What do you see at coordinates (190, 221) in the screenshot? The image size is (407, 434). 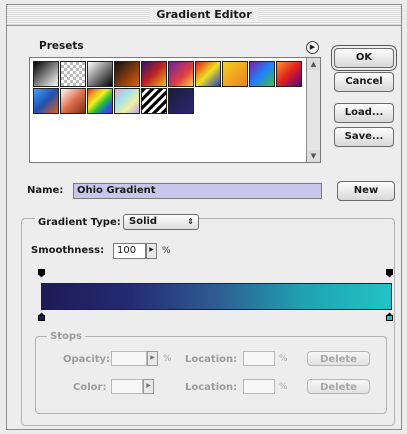 I see `updown-arrows-icon: ⇕` at bounding box center [190, 221].